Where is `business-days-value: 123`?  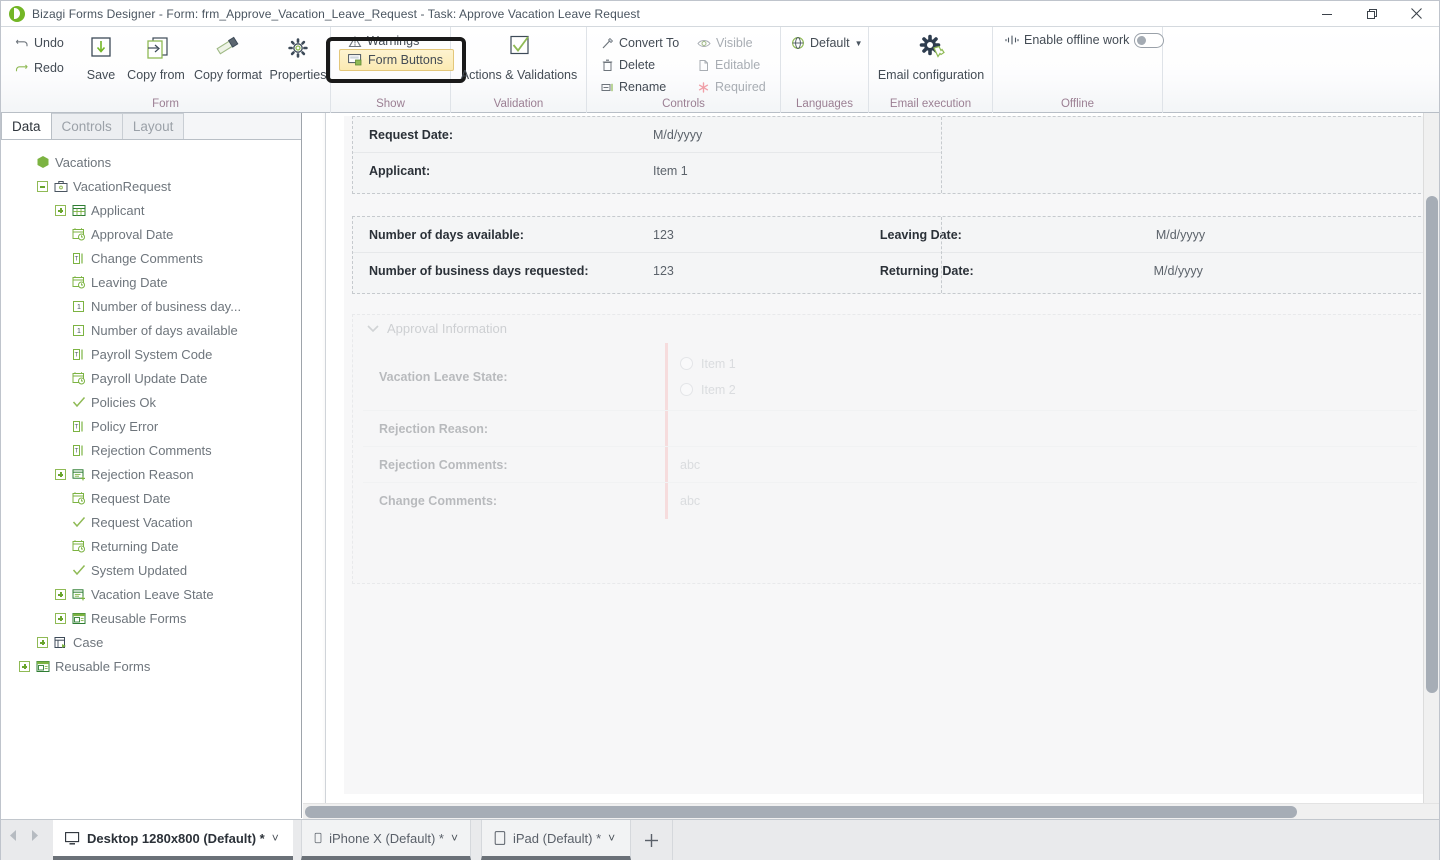 business-days-value: 123 is located at coordinates (663, 271).